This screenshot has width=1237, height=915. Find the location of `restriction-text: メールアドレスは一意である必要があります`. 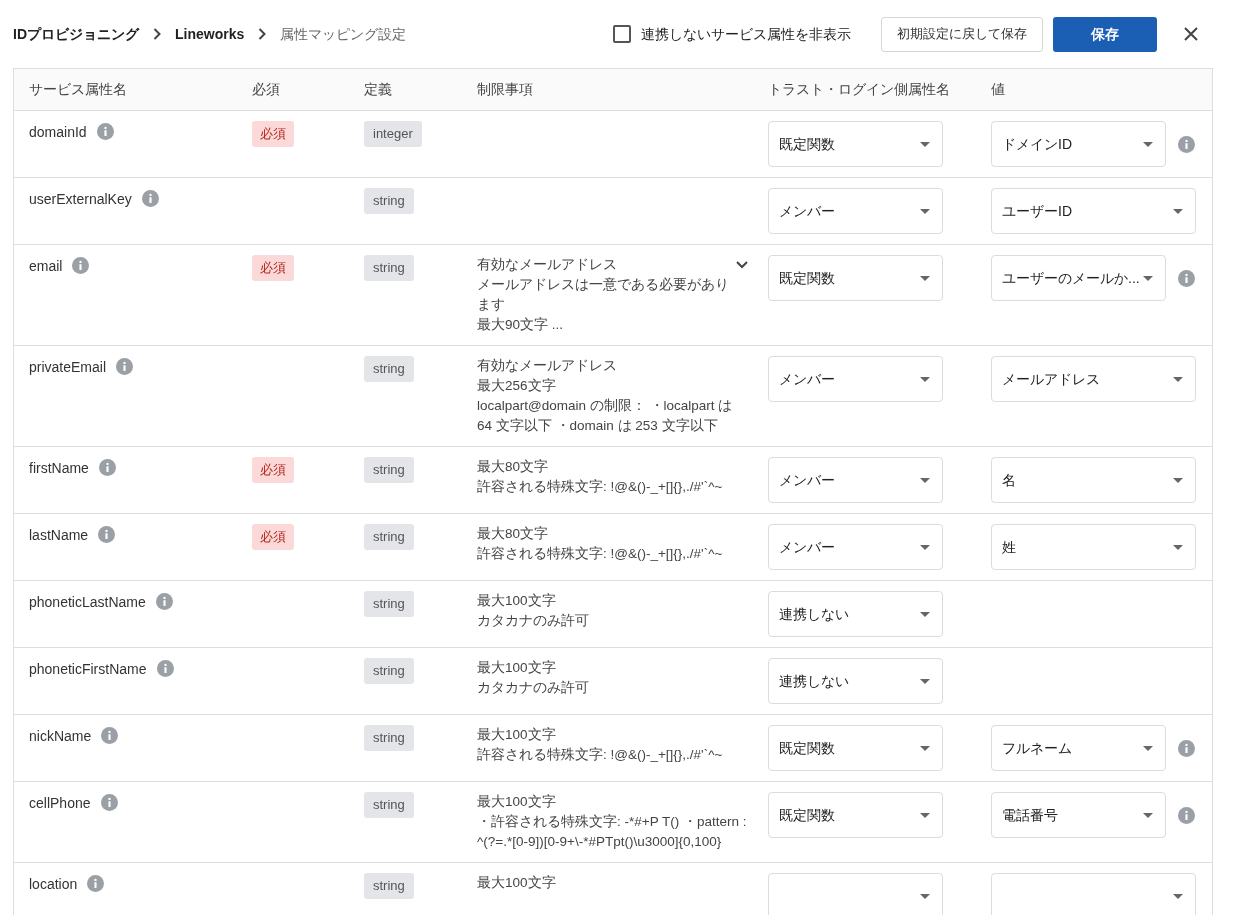

restriction-text: メールアドレスは一意である必要があります is located at coordinates (603, 295).